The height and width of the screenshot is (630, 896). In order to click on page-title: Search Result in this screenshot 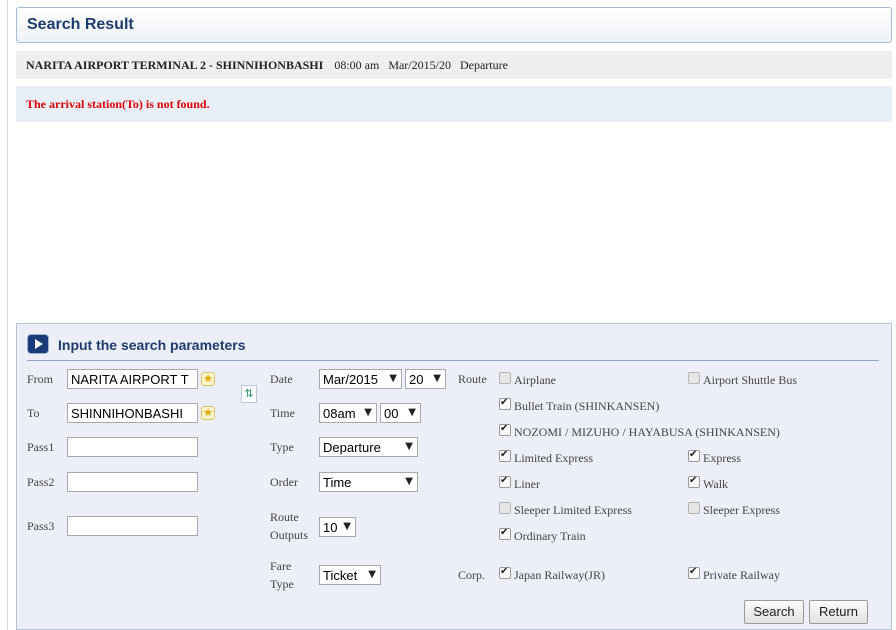, I will do `click(80, 24)`.